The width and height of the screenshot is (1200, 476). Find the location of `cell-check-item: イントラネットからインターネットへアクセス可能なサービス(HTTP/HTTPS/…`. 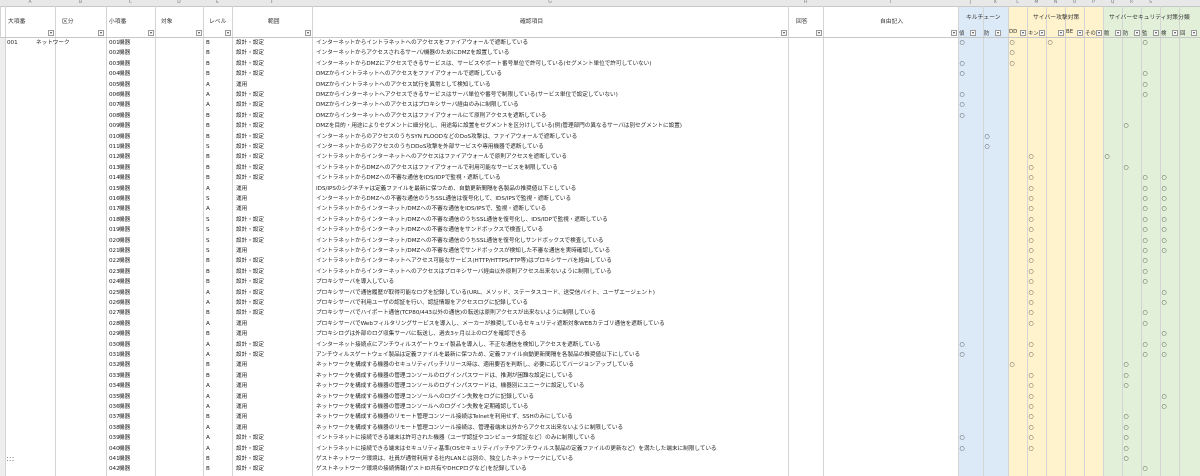

cell-check-item: イントラネットからインターネットへアクセス可能なサービス(HTTP/HTTPS/… is located at coordinates (550, 261).